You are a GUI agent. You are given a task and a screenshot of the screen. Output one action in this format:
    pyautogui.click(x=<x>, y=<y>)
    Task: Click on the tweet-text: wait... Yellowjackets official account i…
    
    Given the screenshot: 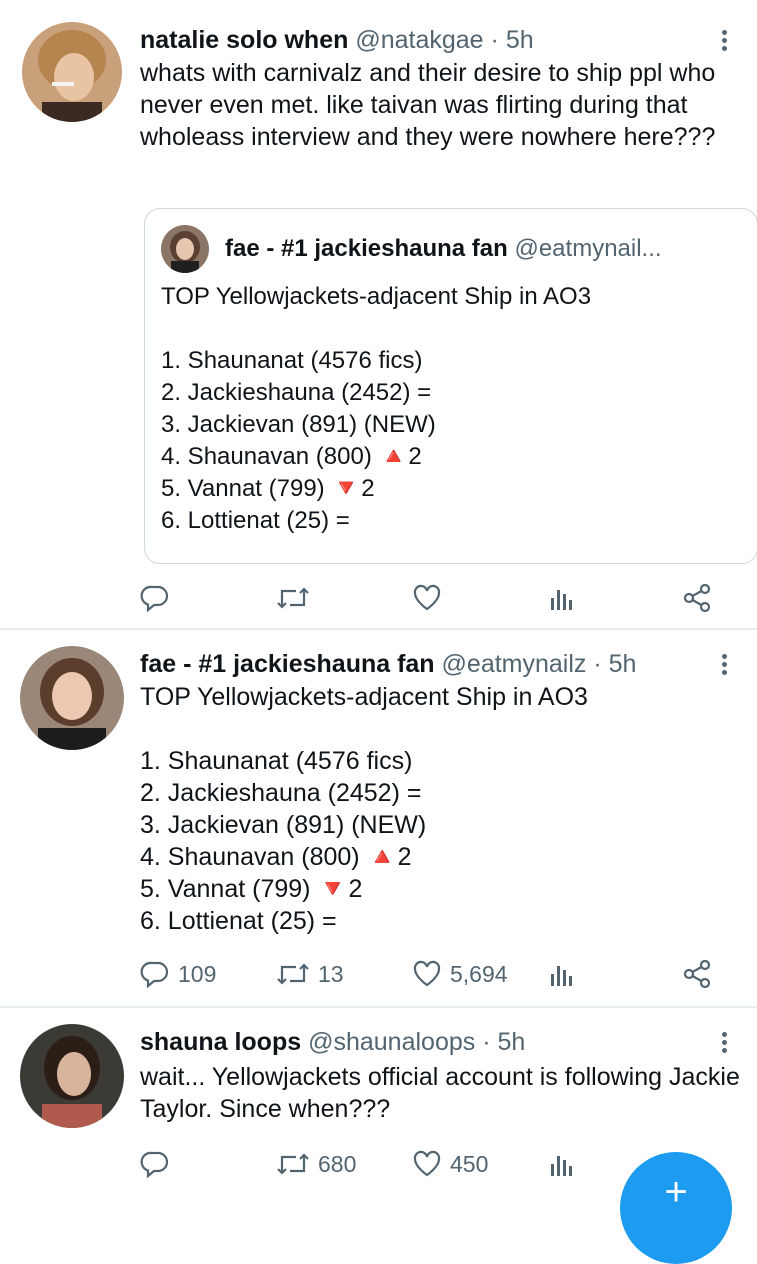 What is the action you would take?
    pyautogui.click(x=440, y=1093)
    